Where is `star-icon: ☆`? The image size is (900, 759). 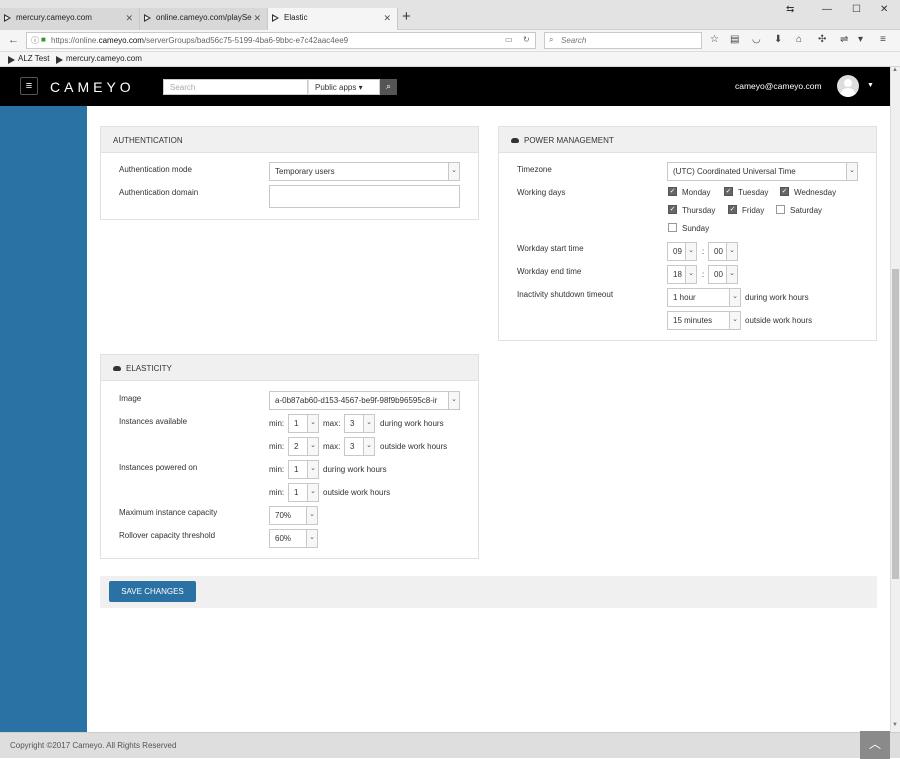
star-icon: ☆ is located at coordinates (714, 39).